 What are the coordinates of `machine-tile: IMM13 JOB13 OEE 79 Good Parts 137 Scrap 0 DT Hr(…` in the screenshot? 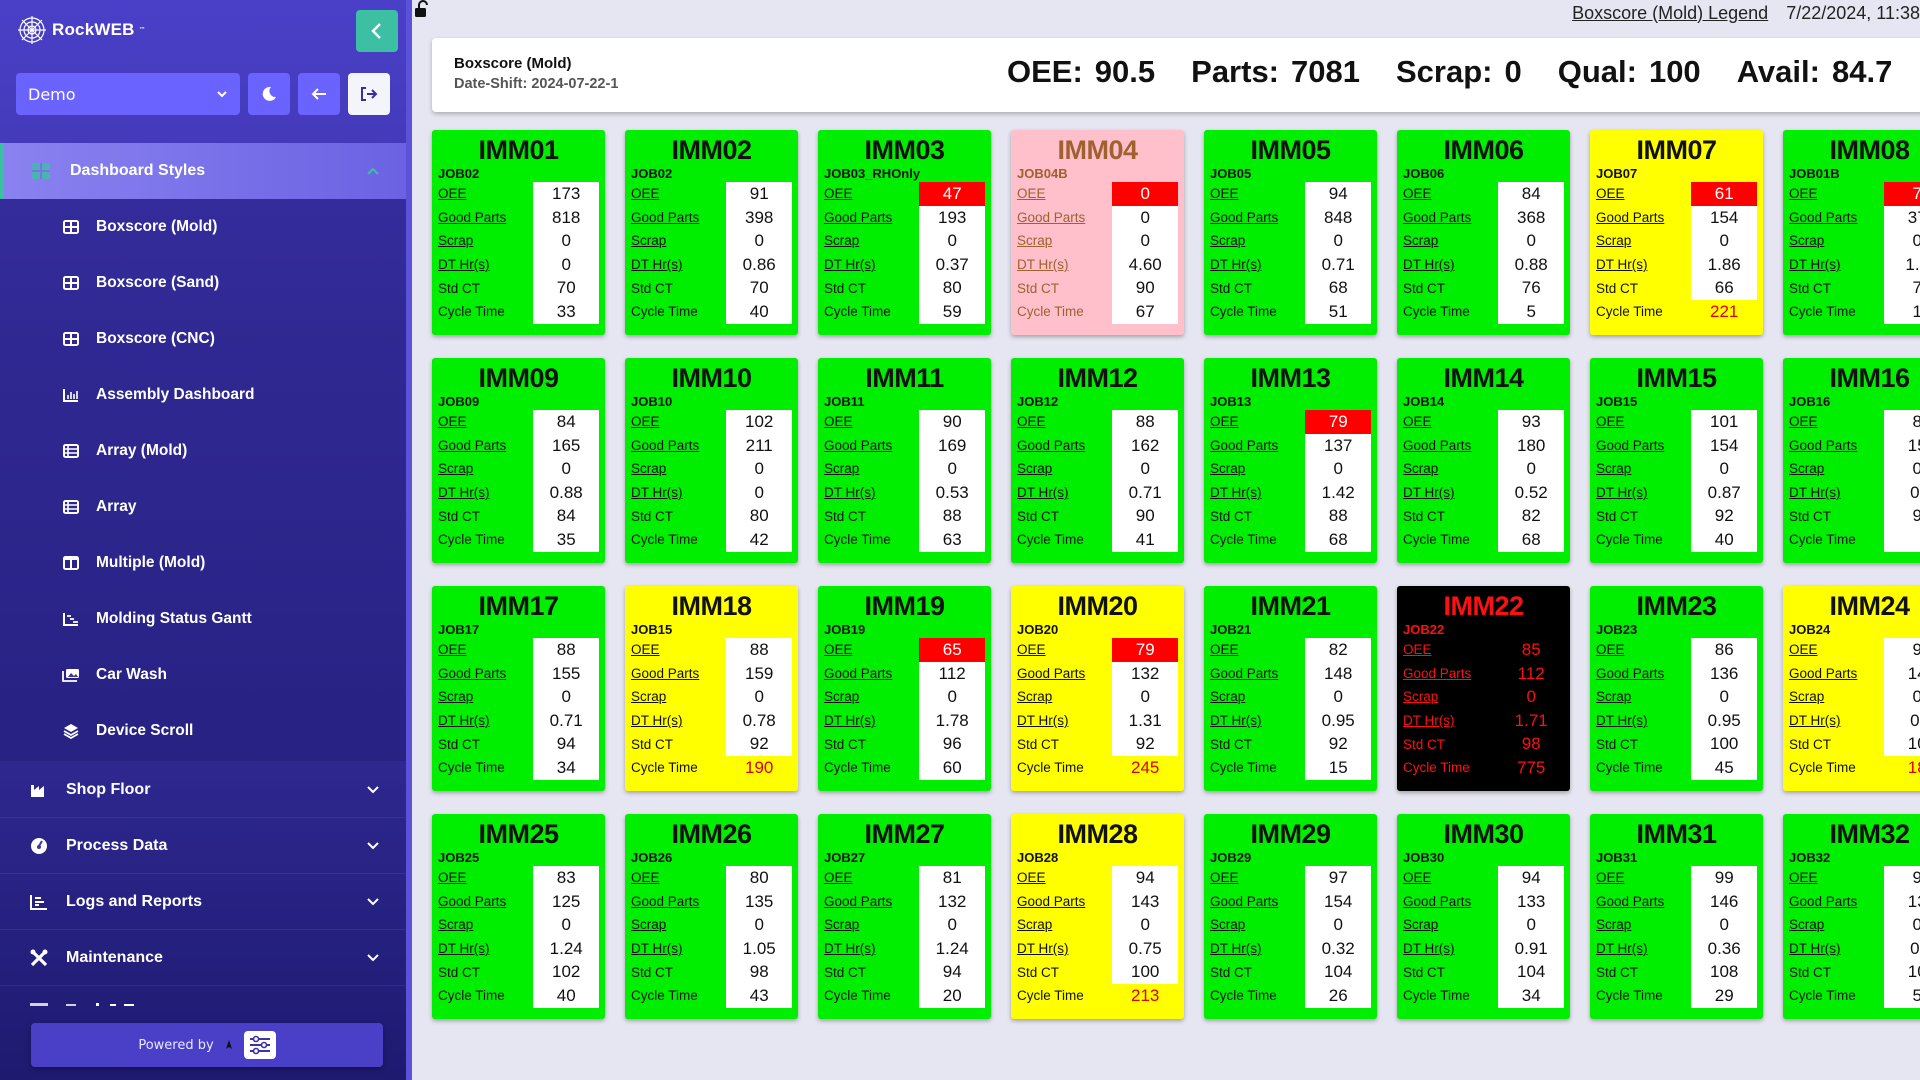 It's located at (1290, 460).